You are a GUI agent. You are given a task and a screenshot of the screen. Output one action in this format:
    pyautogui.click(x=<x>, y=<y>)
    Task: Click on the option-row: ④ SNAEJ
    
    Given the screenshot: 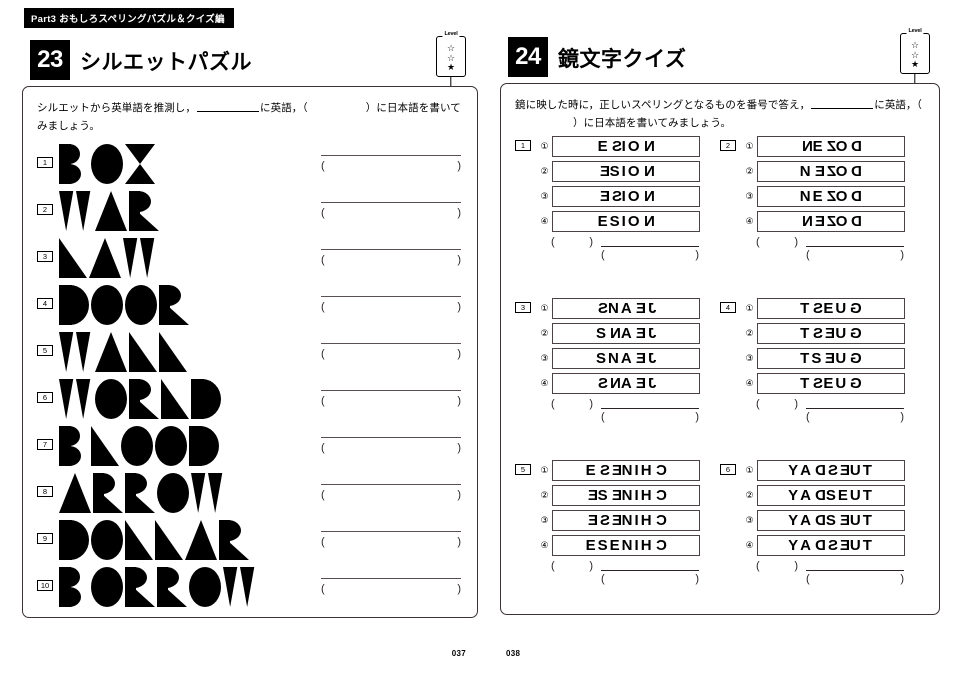 What is the action you would take?
    pyautogui.click(x=627, y=383)
    